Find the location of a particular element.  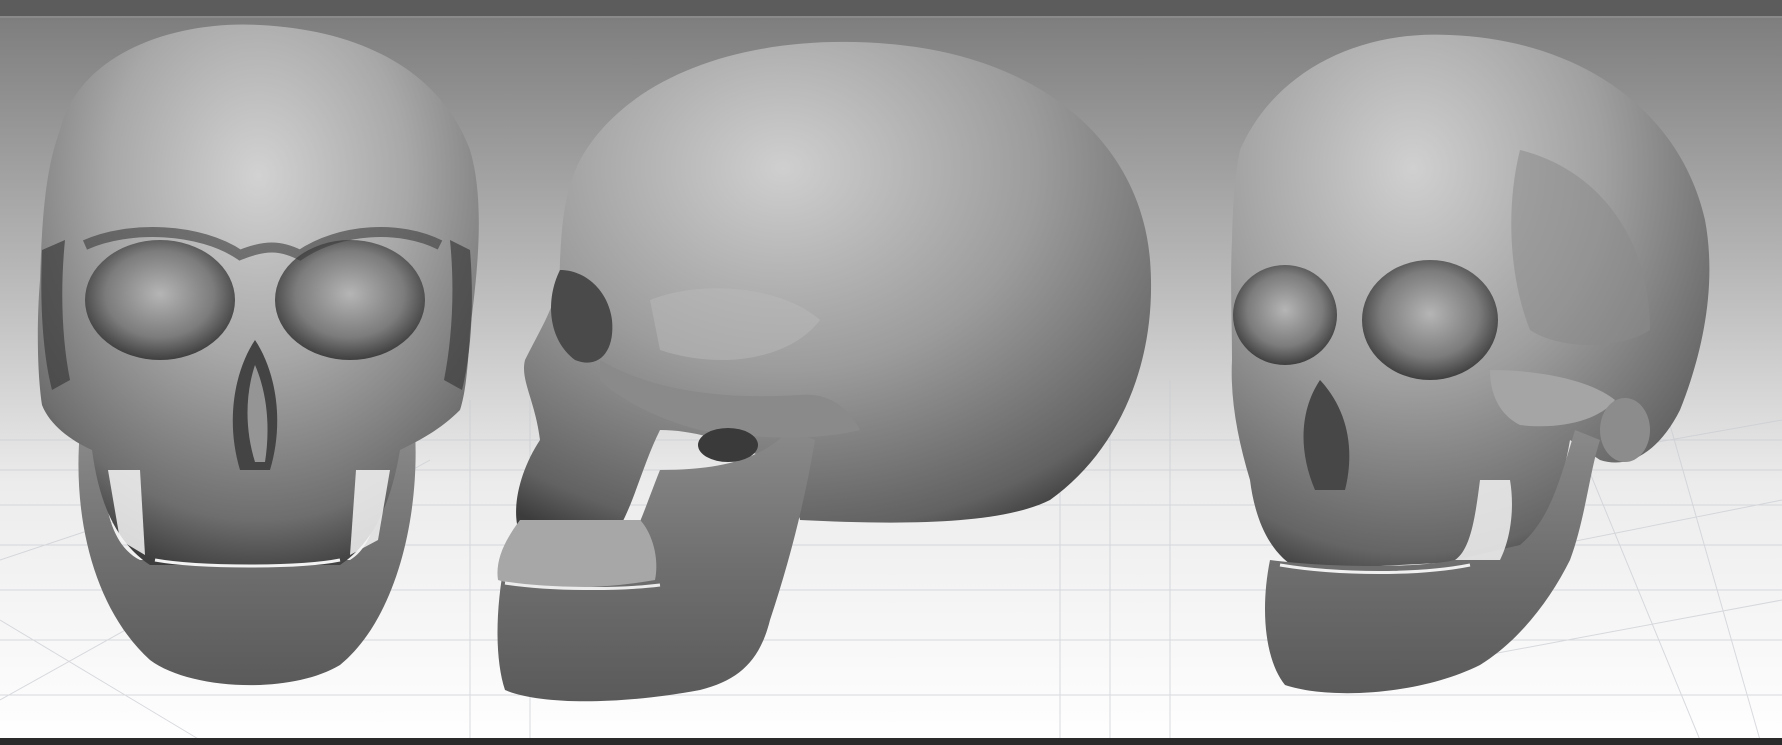

tq-eye-socket-left is located at coordinates (1285, 315).